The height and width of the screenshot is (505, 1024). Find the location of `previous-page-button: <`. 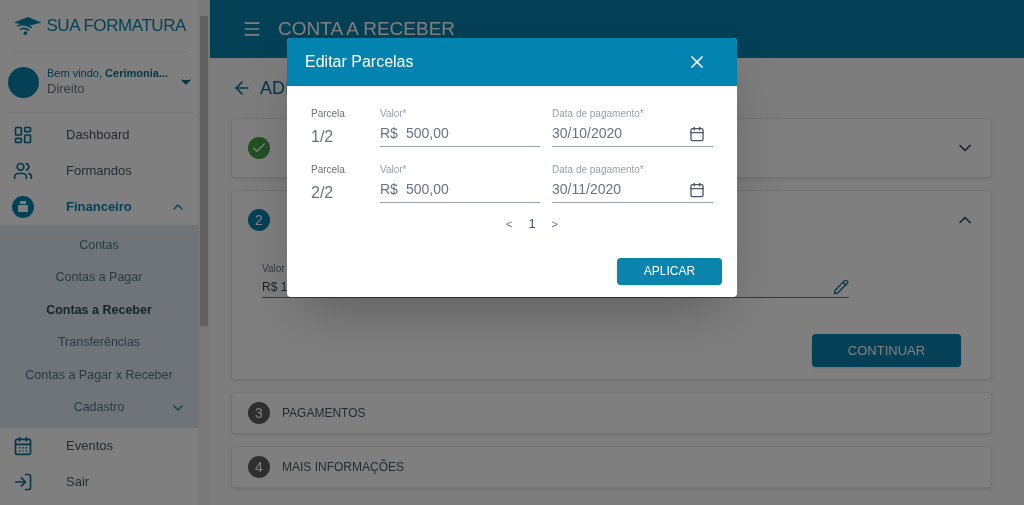

previous-page-button: < is located at coordinates (509, 223).